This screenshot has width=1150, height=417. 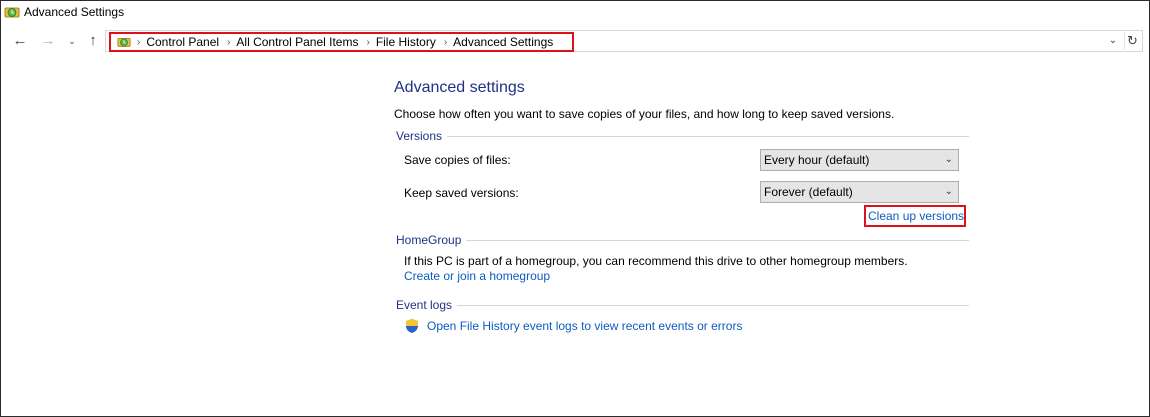 I want to click on save-copies-select: Every hour (default) ⌄, so click(x=859, y=160).